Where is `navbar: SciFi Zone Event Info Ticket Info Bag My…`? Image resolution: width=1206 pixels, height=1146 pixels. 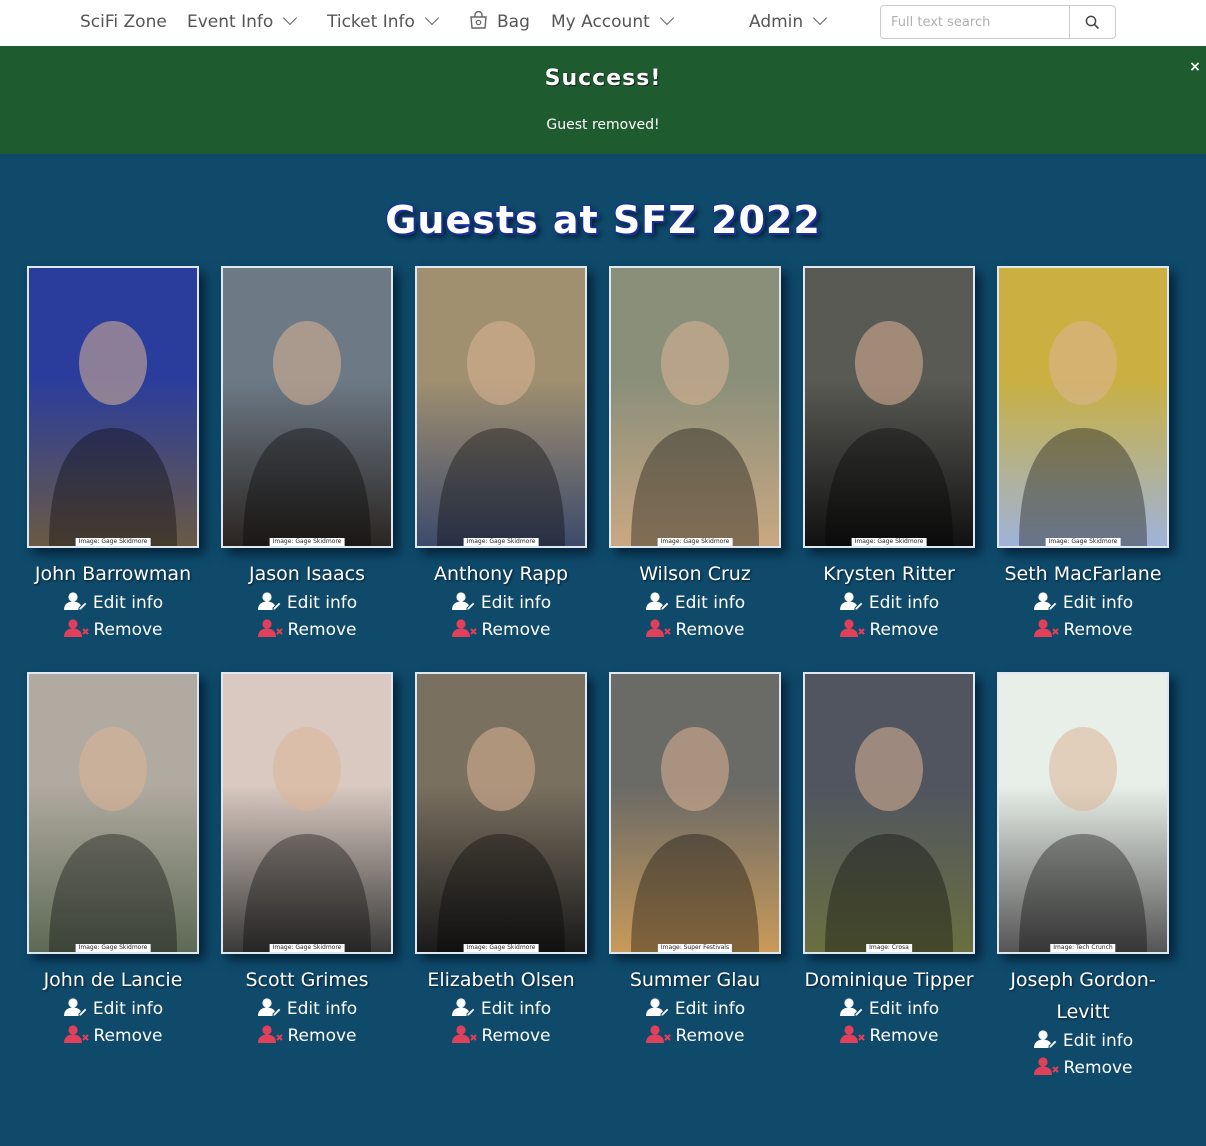
navbar: SciFi Zone Event Info Ticket Info Bag My… is located at coordinates (603, 23).